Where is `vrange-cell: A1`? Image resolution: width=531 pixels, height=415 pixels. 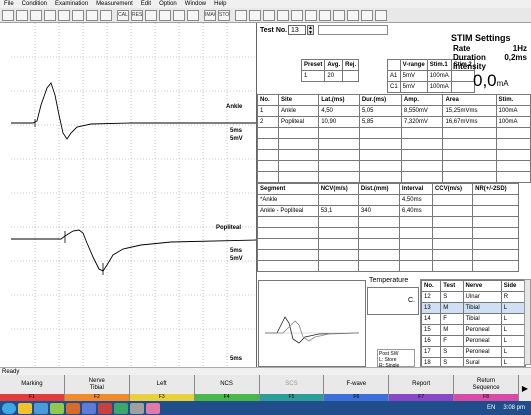 vrange-cell: A1 is located at coordinates (394, 76).